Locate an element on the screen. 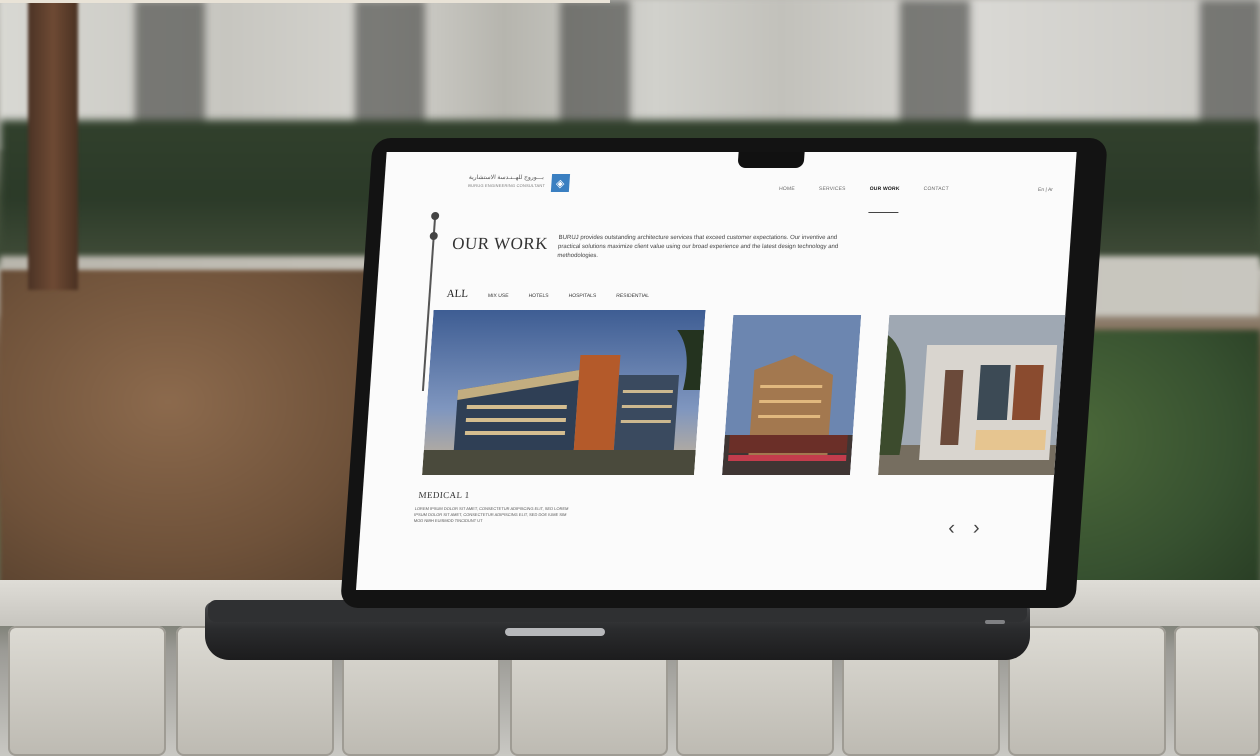  filter-tabs: ALL MIX USE HOTELS HOSPITALS RESIDENTIAL is located at coordinates (547, 294).